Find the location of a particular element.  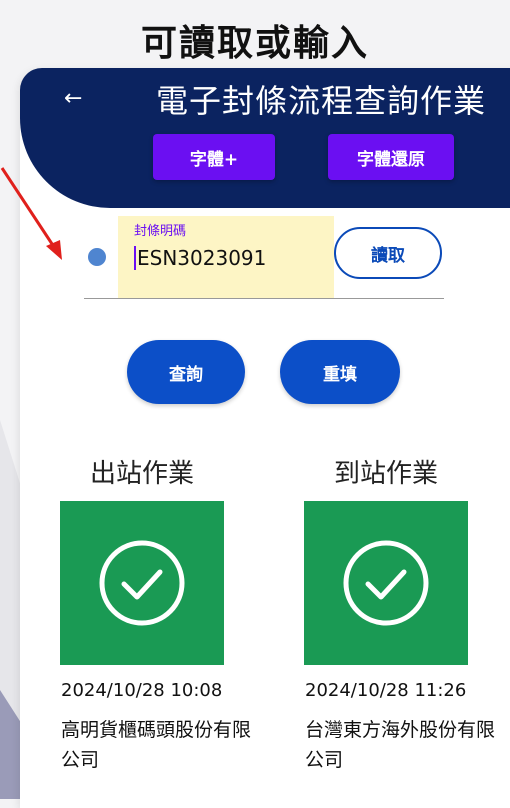

seal-code-label: 封條明碼 is located at coordinates (160, 231).